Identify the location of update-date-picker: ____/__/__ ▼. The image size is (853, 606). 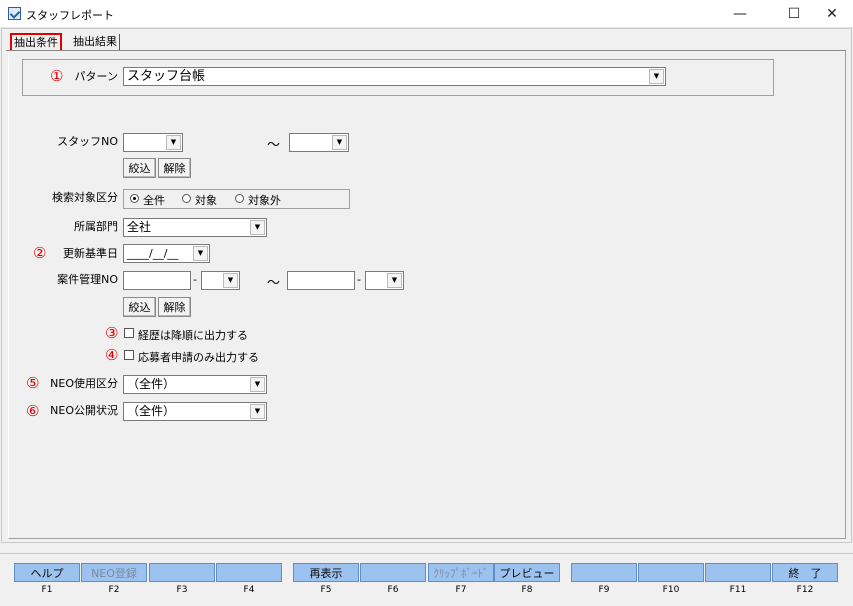
(166, 253).